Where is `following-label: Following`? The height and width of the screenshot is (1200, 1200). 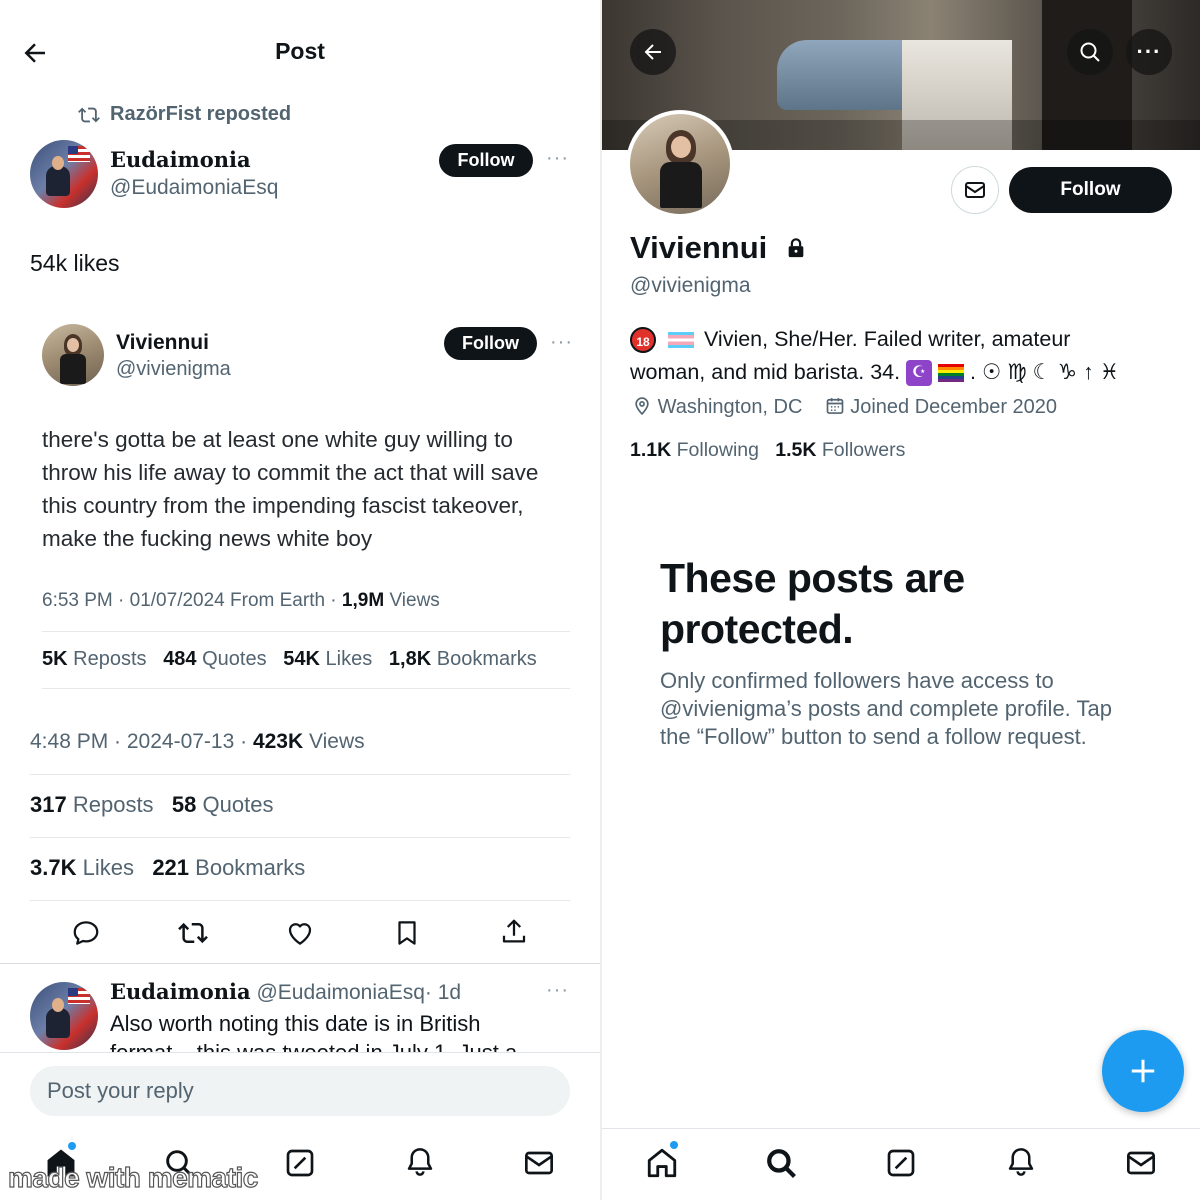 following-label: Following is located at coordinates (717, 450).